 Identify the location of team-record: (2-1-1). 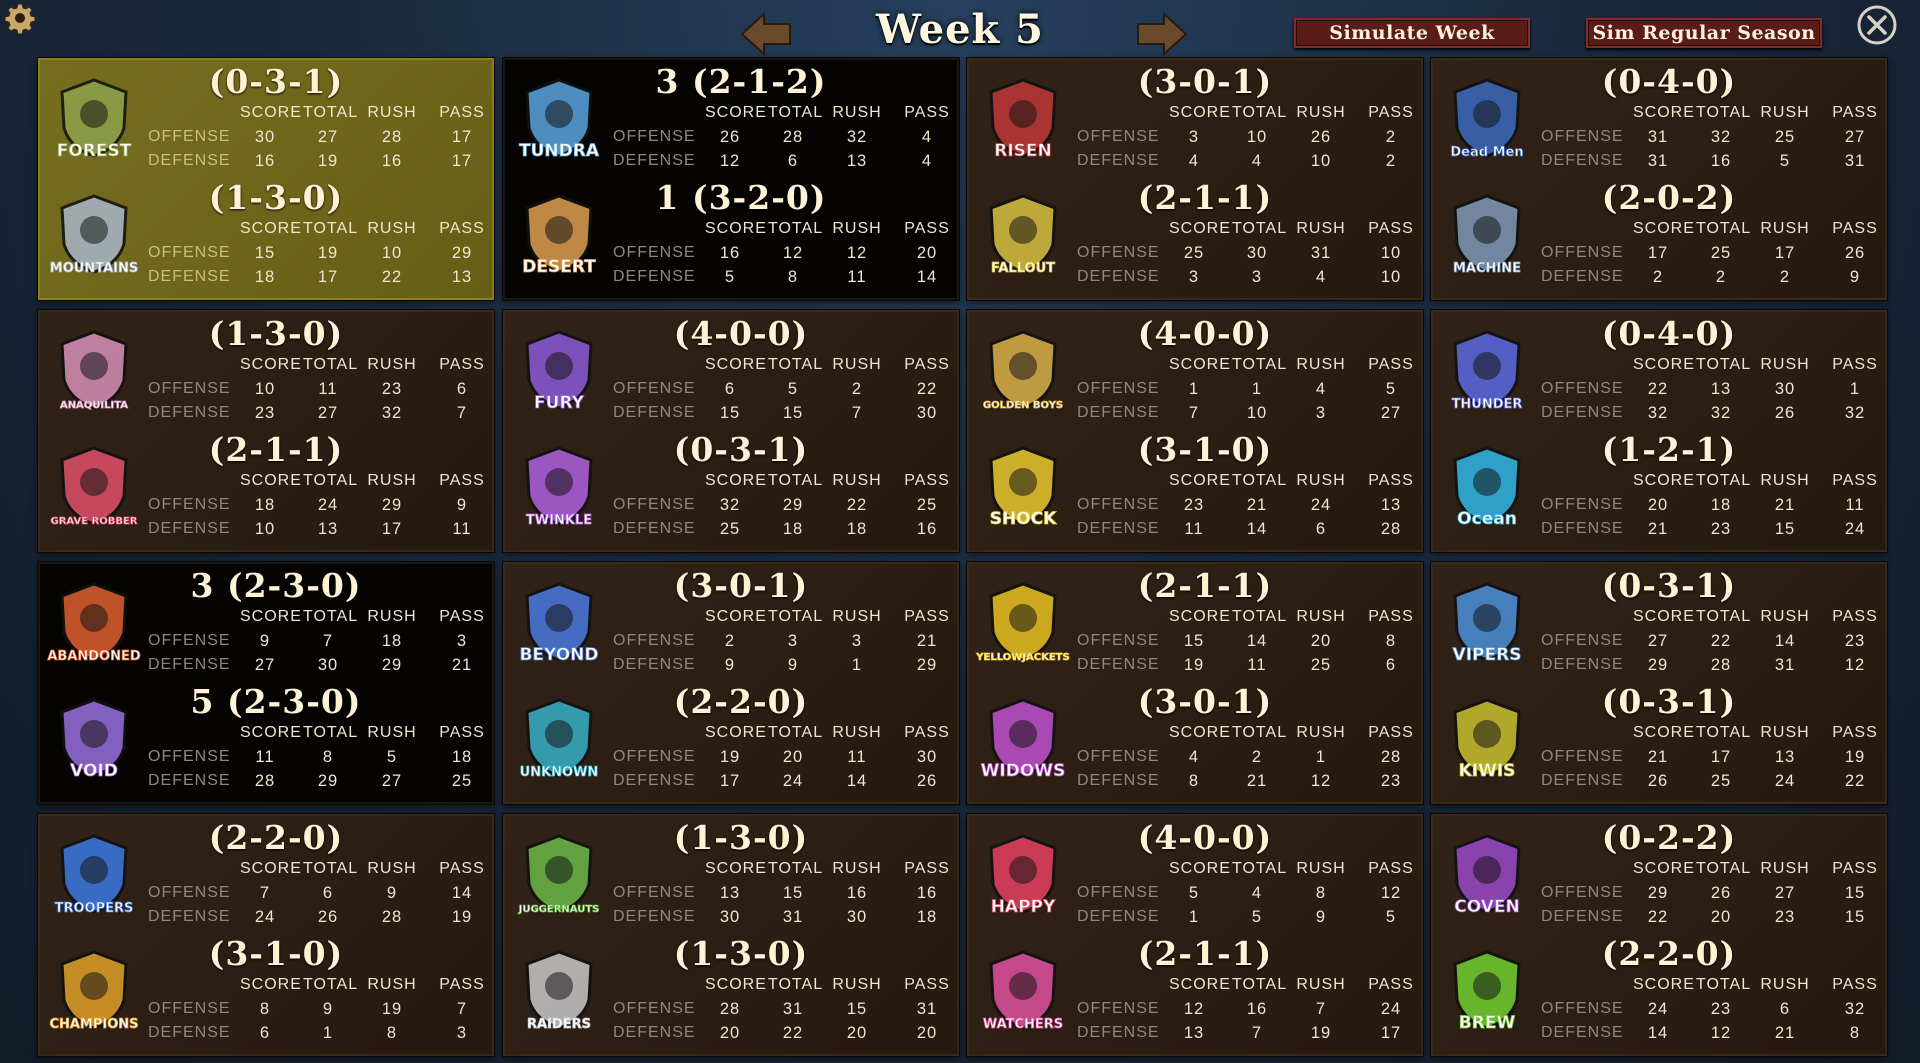
(1205, 585).